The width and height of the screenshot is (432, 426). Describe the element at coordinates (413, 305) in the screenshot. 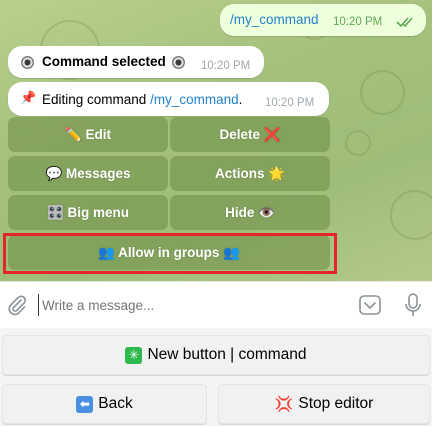

I see `microphone-icon` at that location.